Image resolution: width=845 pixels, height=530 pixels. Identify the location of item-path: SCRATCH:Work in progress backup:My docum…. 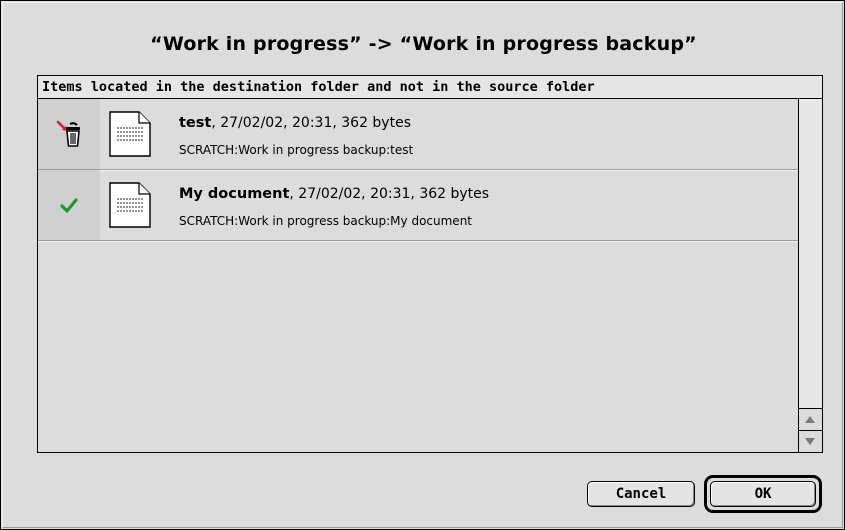
(325, 221).